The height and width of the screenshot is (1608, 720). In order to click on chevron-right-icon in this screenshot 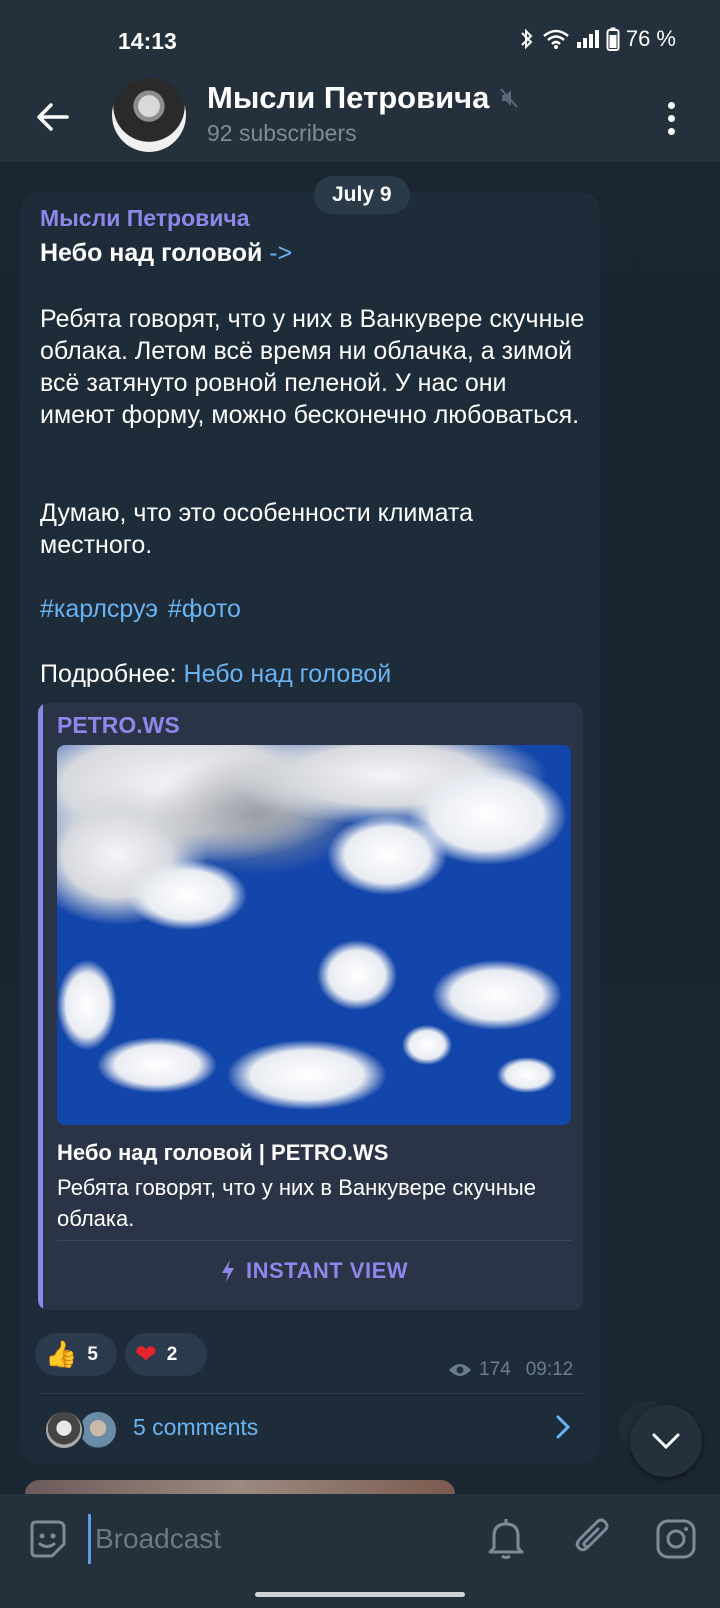, I will do `click(563, 1427)`.